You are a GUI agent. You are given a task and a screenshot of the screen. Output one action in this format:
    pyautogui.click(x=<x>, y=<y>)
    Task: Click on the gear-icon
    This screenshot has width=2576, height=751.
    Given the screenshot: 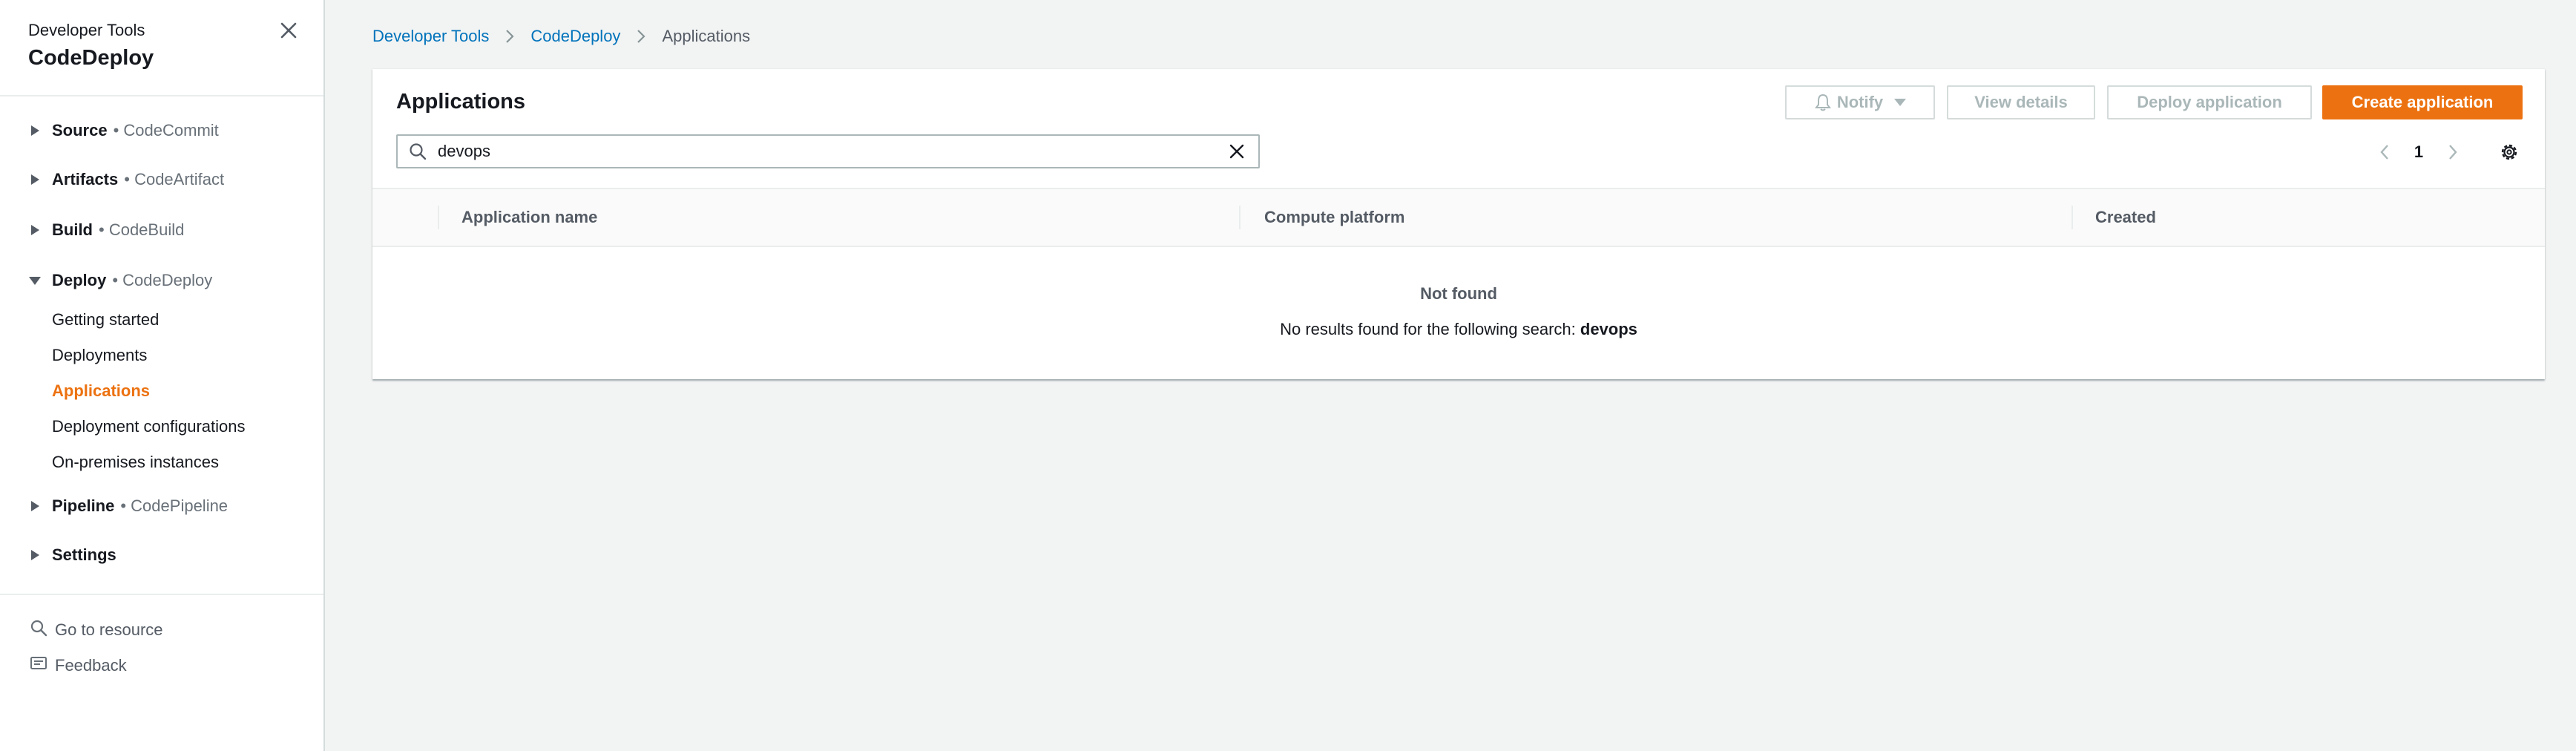 What is the action you would take?
    pyautogui.click(x=2509, y=152)
    